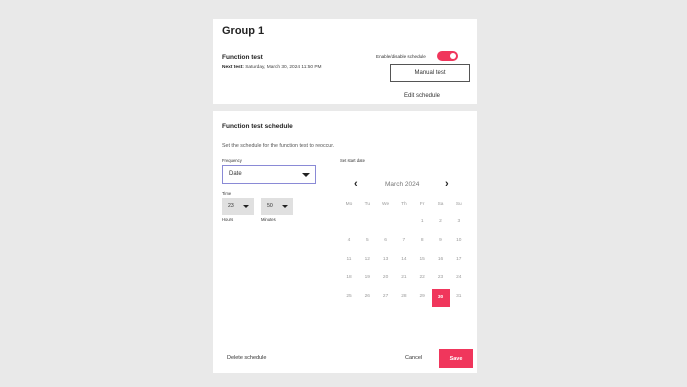 Image resolution: width=687 pixels, height=387 pixels. I want to click on save-button: Save, so click(456, 358).